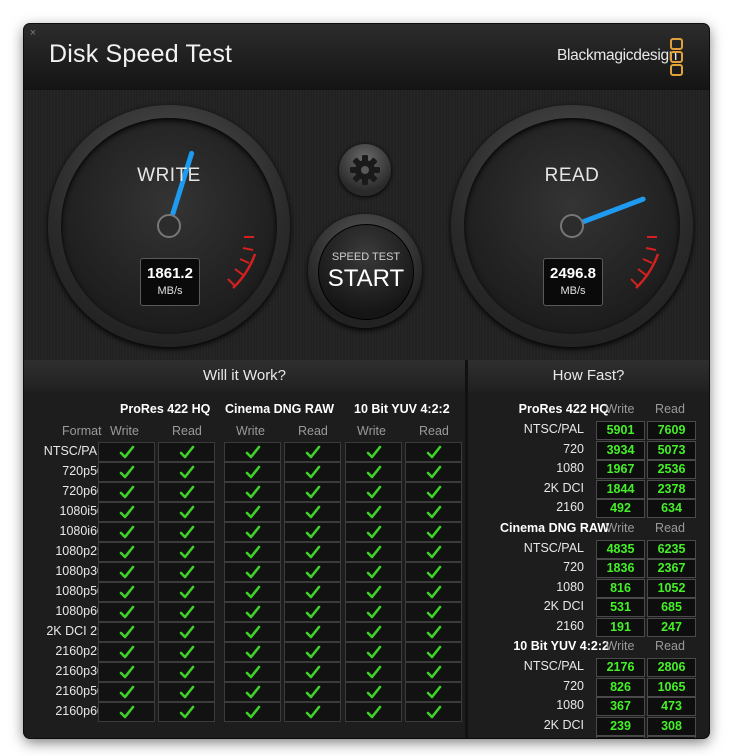 Image resolution: width=732 pixels, height=756 pixels. Describe the element at coordinates (573, 567) in the screenshot. I see `speed-row-label: 720` at that location.